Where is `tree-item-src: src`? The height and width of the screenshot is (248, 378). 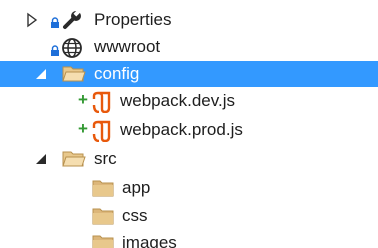 tree-item-src: src is located at coordinates (189, 159).